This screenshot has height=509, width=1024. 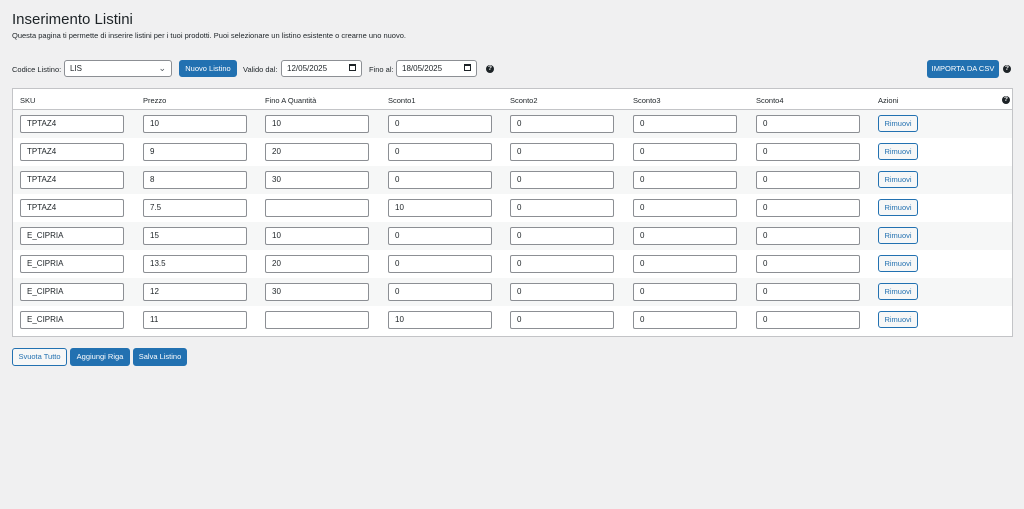 I want to click on table-row: E_CIPRIA 13.5 20 0 0 0 0 Rimuovi, so click(x=512, y=264).